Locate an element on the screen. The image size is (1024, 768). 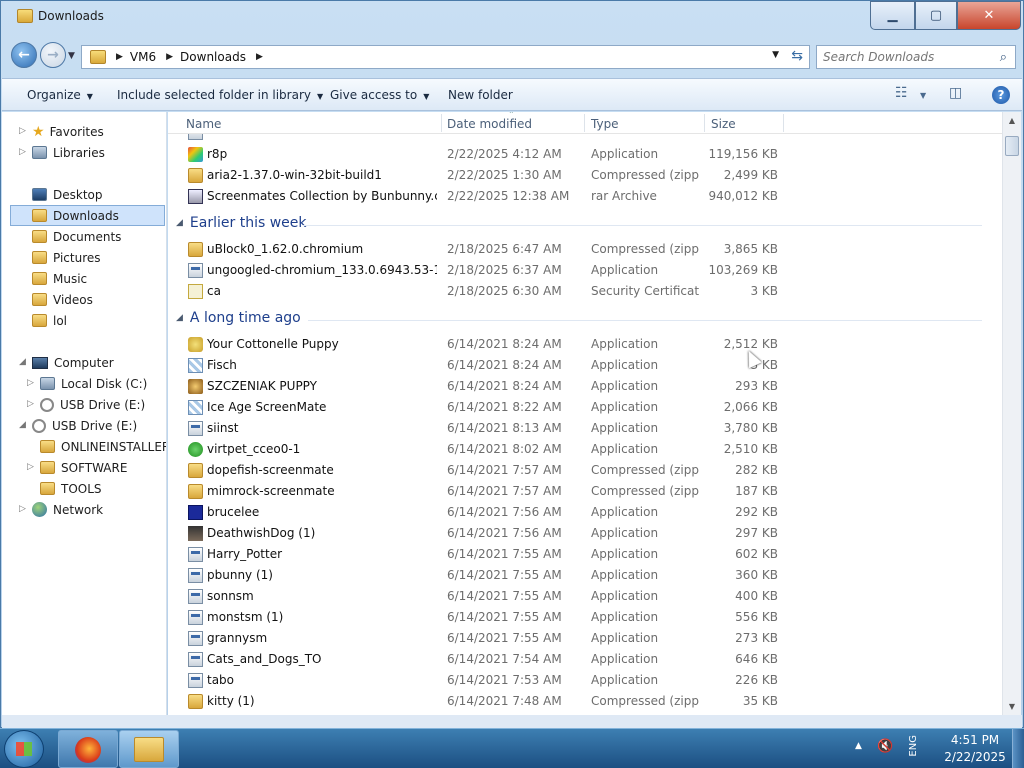
volume-muted-icon: 🔇 is located at coordinates (885, 746).